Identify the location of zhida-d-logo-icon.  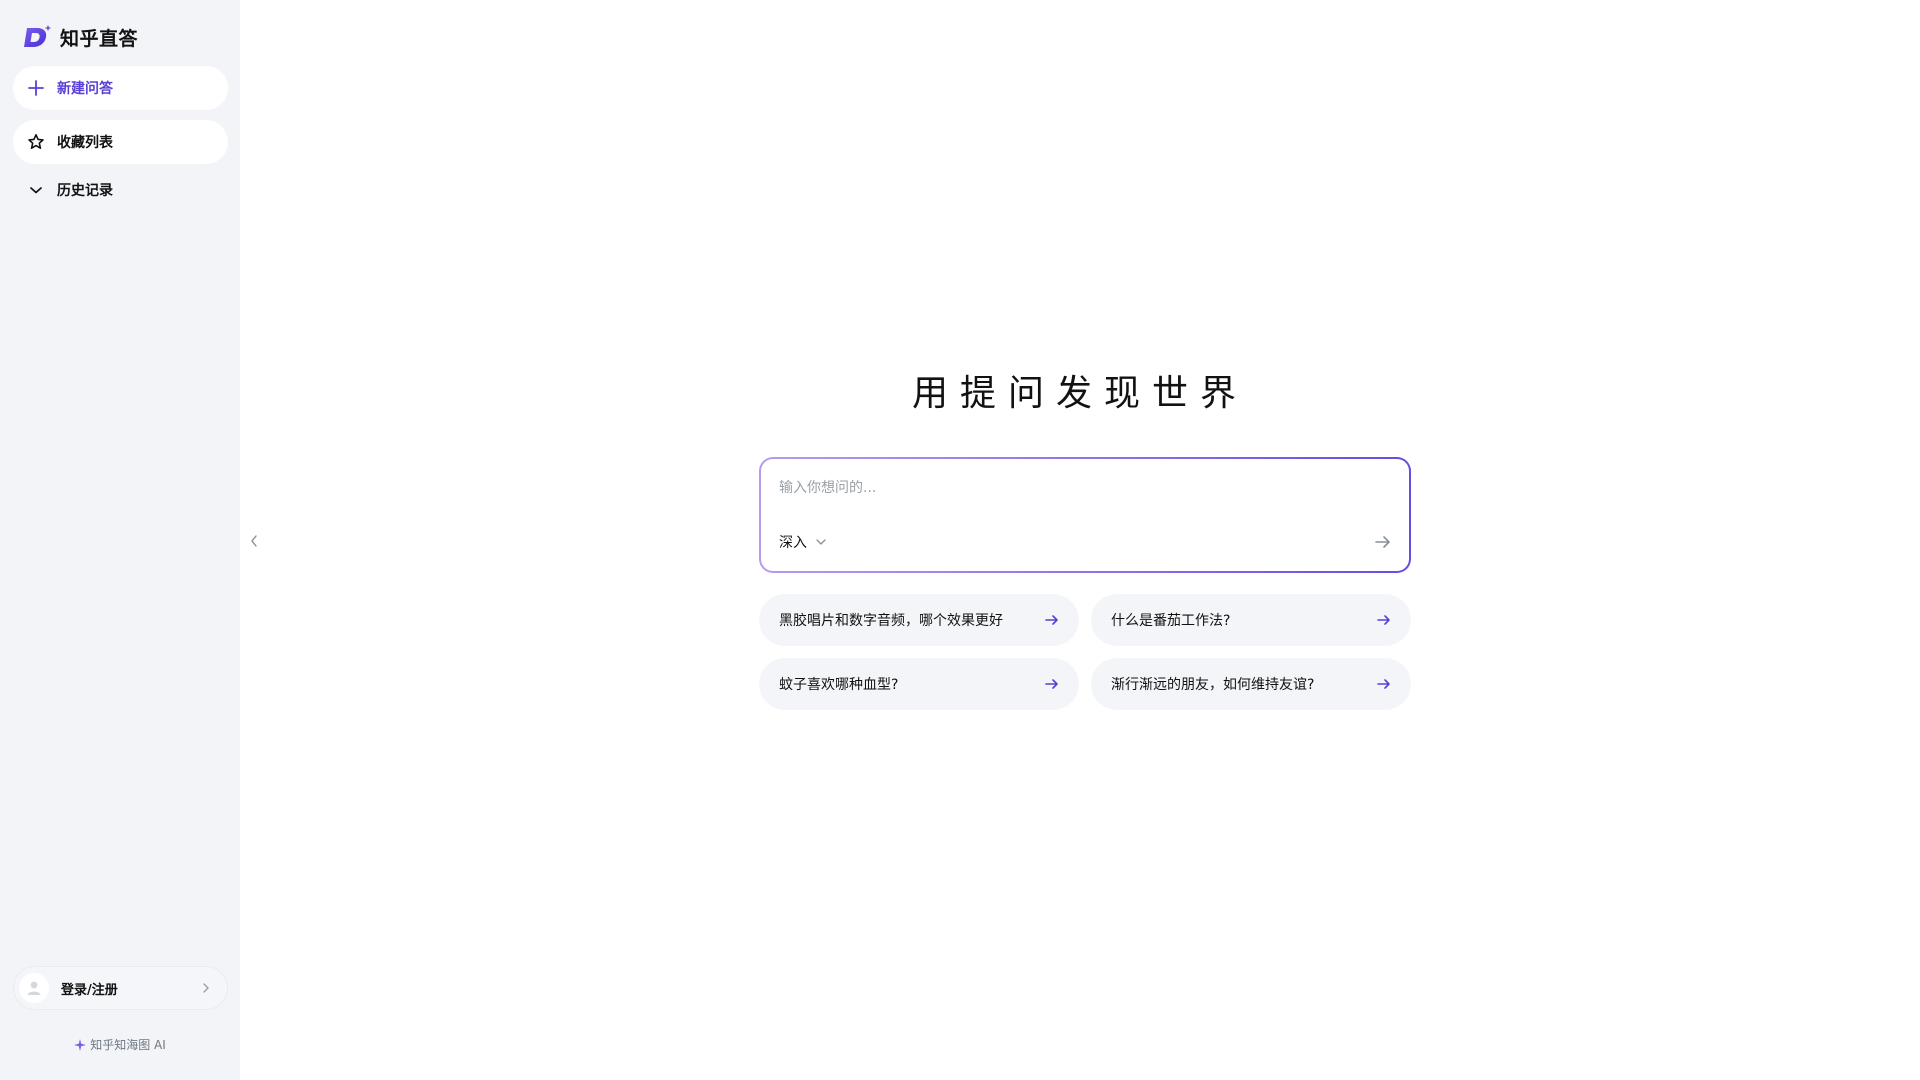
(38, 36).